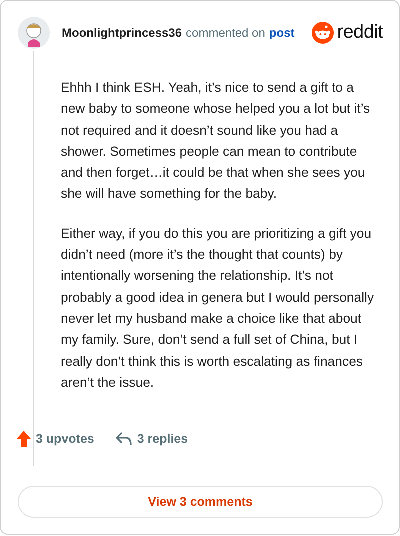 Image resolution: width=400 pixels, height=536 pixels. Describe the element at coordinates (226, 33) in the screenshot. I see `action-text: commented on` at that location.